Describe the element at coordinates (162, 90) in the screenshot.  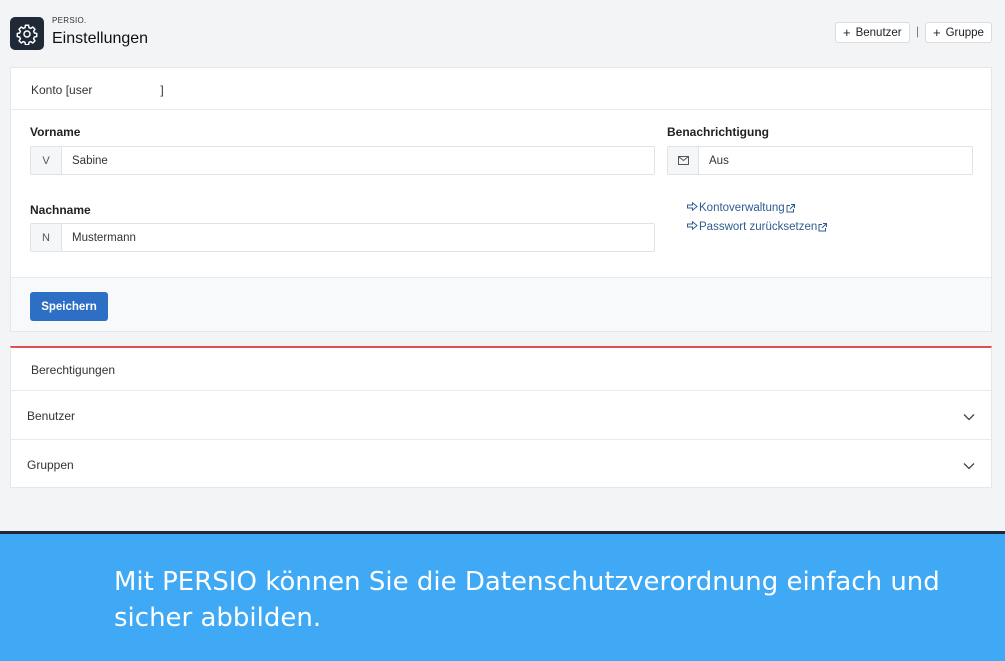
I see `account-heading-suffix: ]` at that location.